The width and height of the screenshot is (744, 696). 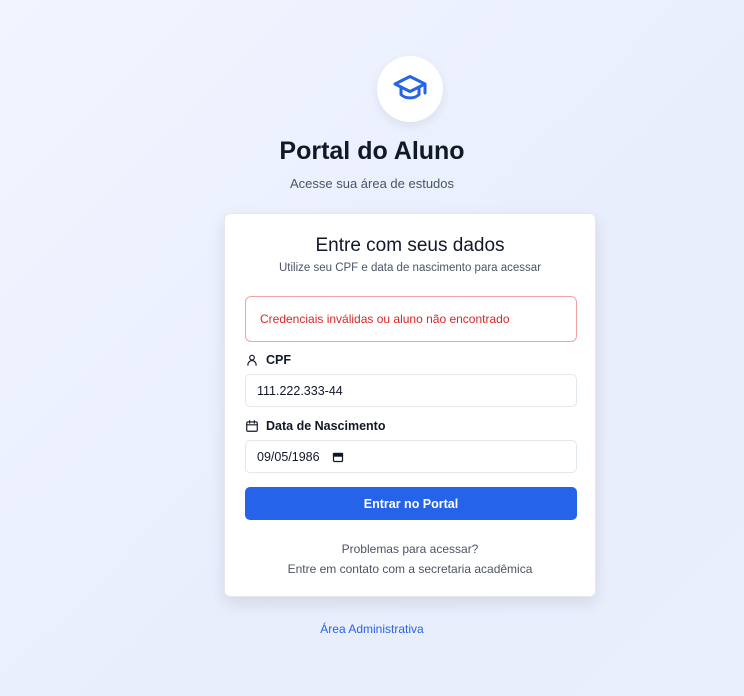 I want to click on submit-button: Entrar no Portal, so click(x=411, y=503).